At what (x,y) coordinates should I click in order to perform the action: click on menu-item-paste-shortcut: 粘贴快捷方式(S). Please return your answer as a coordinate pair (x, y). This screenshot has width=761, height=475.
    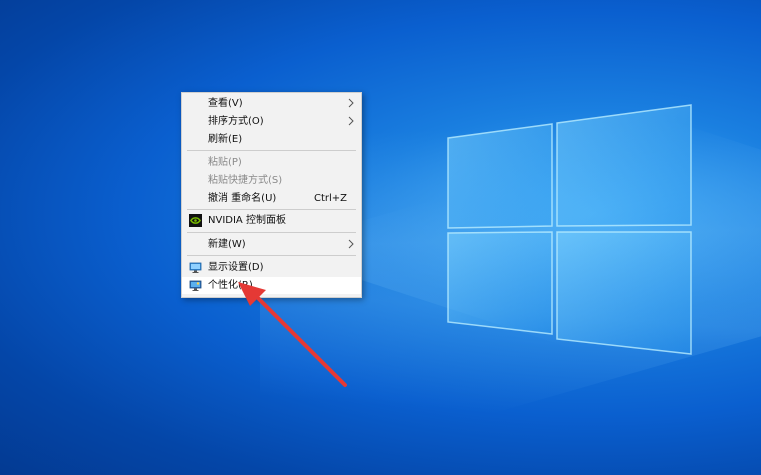
    Looking at the image, I should click on (271, 180).